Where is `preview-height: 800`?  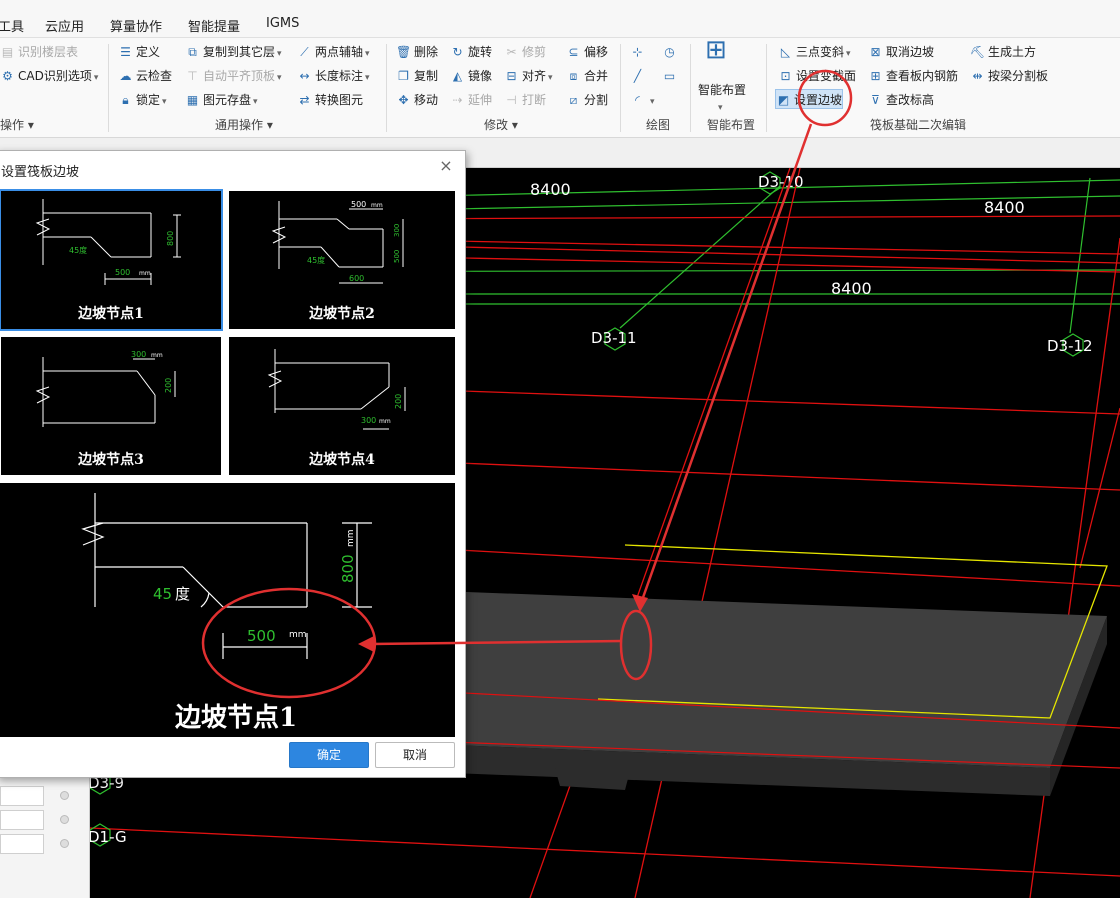 preview-height: 800 is located at coordinates (348, 568).